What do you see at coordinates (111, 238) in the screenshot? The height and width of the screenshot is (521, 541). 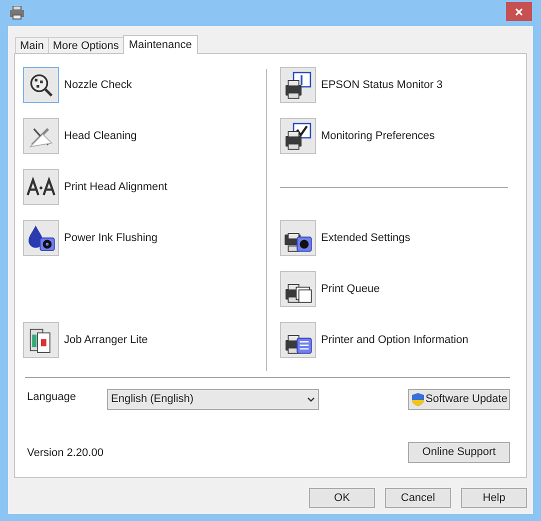 I see `tool-label: Power Ink Flushing` at bounding box center [111, 238].